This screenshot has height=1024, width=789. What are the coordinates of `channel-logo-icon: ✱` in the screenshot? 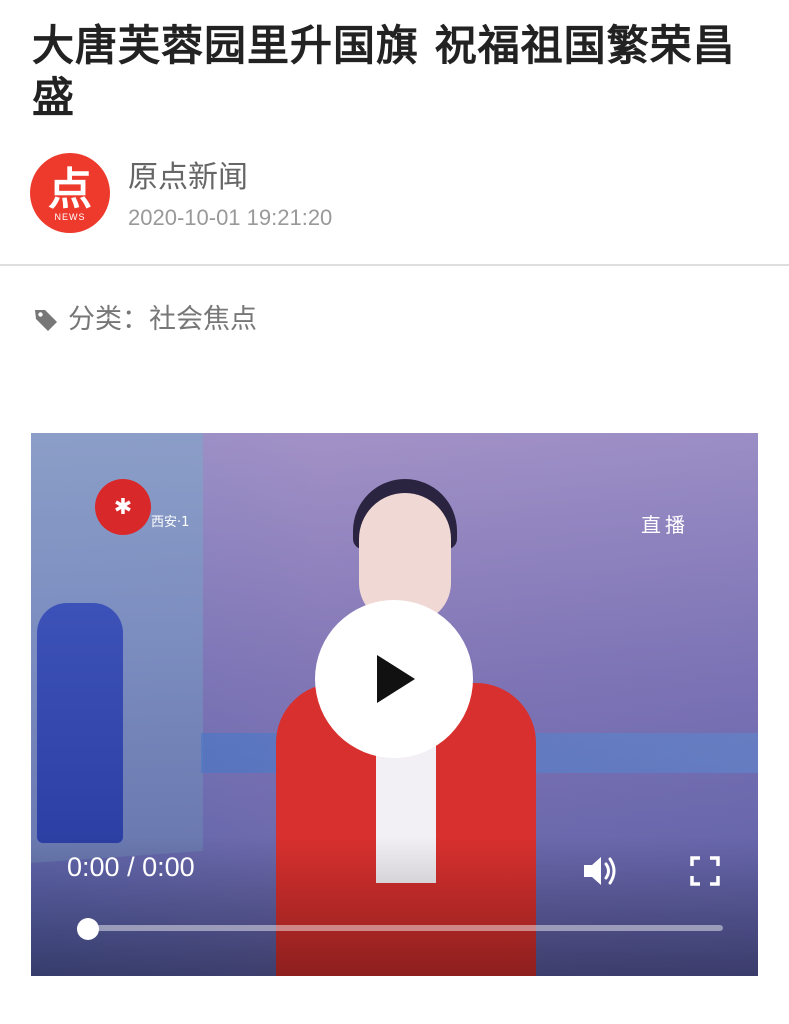 It's located at (123, 507).